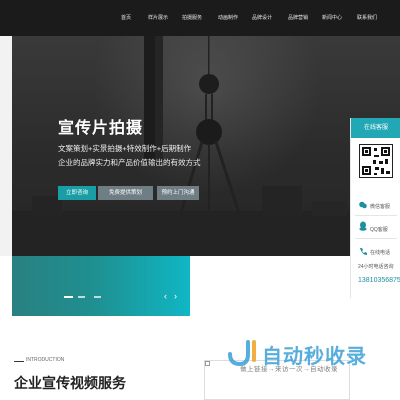  What do you see at coordinates (363, 251) in the screenshot?
I see `phone-icon` at bounding box center [363, 251].